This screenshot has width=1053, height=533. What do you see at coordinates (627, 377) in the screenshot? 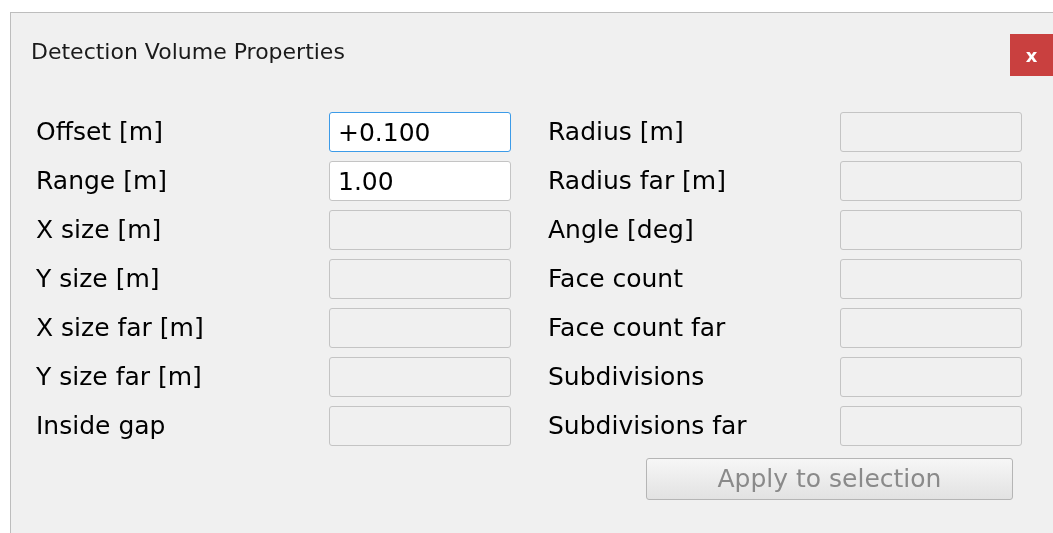
I see `field-label: Subdivisions` at bounding box center [627, 377].